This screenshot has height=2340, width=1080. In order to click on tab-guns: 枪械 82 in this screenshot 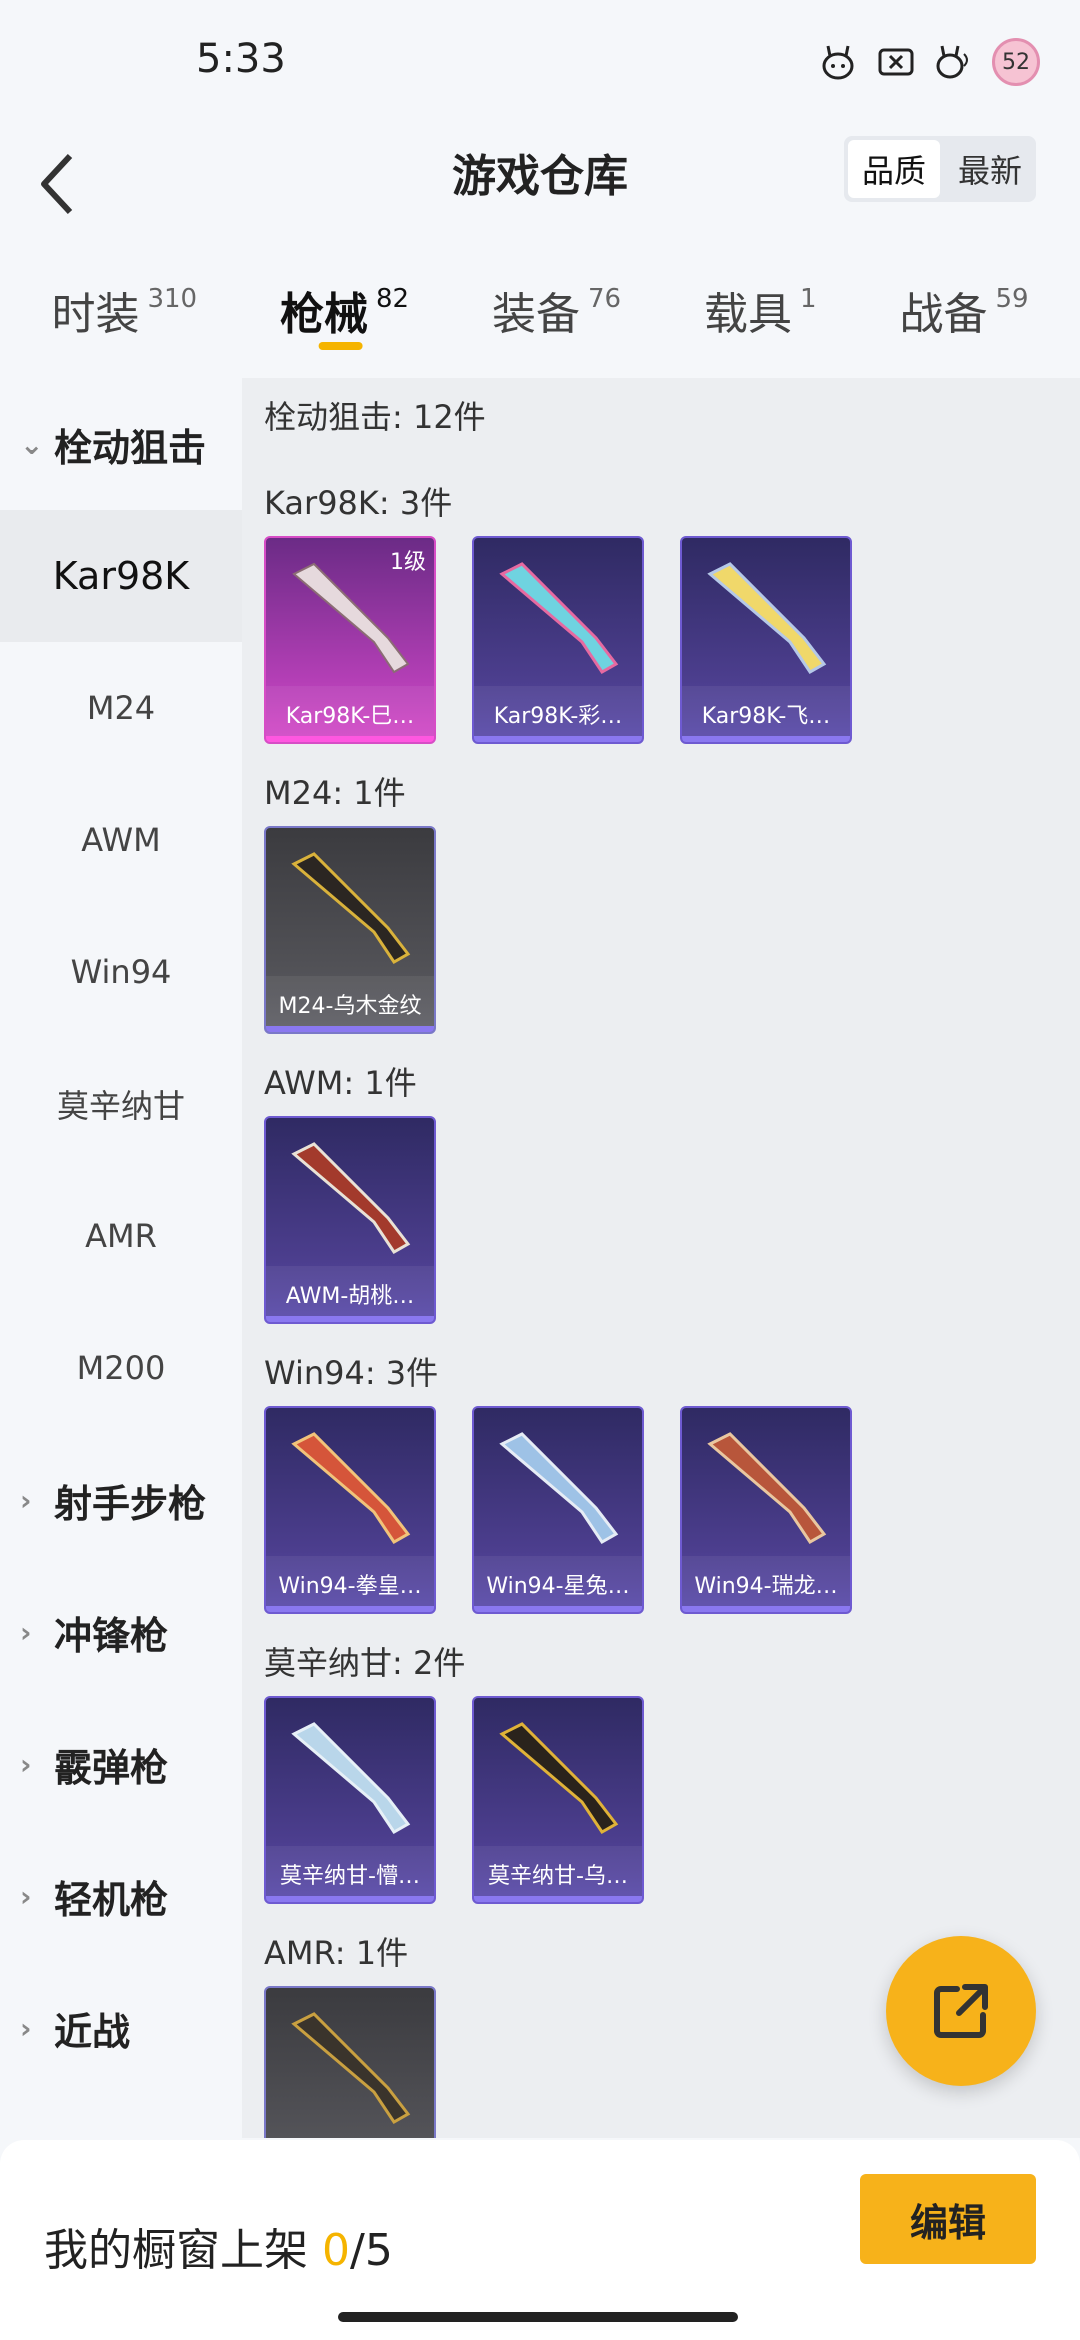, I will do `click(344, 317)`.